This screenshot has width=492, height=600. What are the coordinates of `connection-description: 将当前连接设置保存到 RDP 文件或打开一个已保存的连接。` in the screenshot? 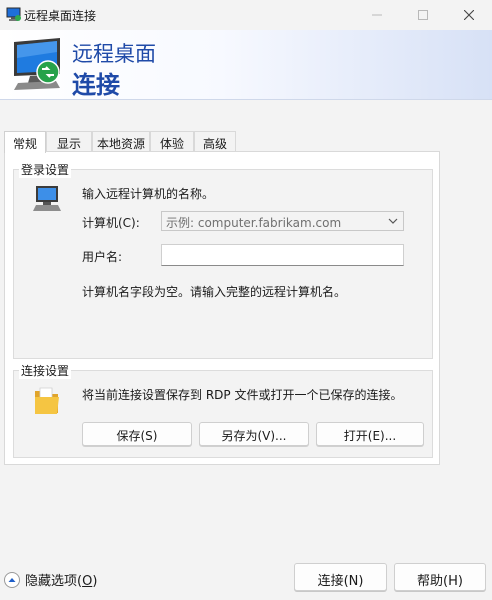 It's located at (242, 395).